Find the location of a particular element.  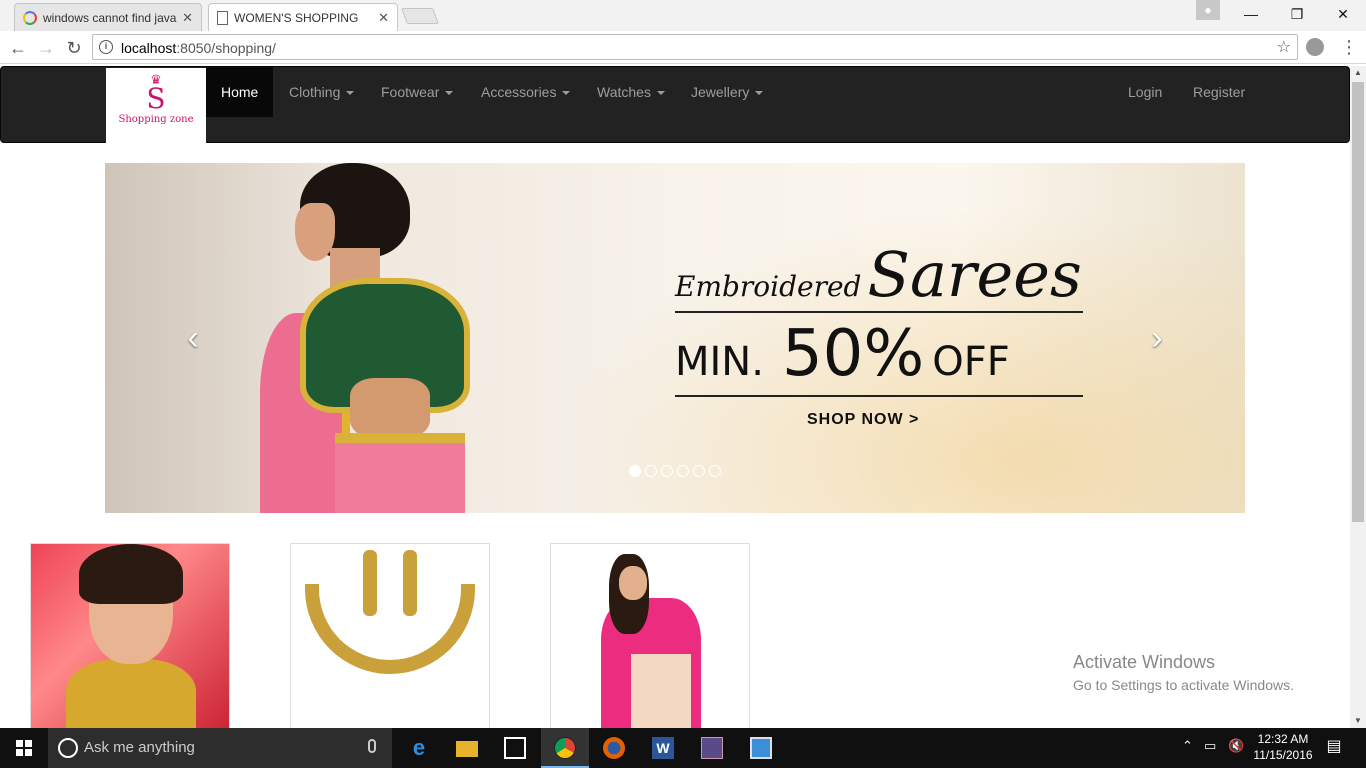

microphone-icon is located at coordinates (372, 746).